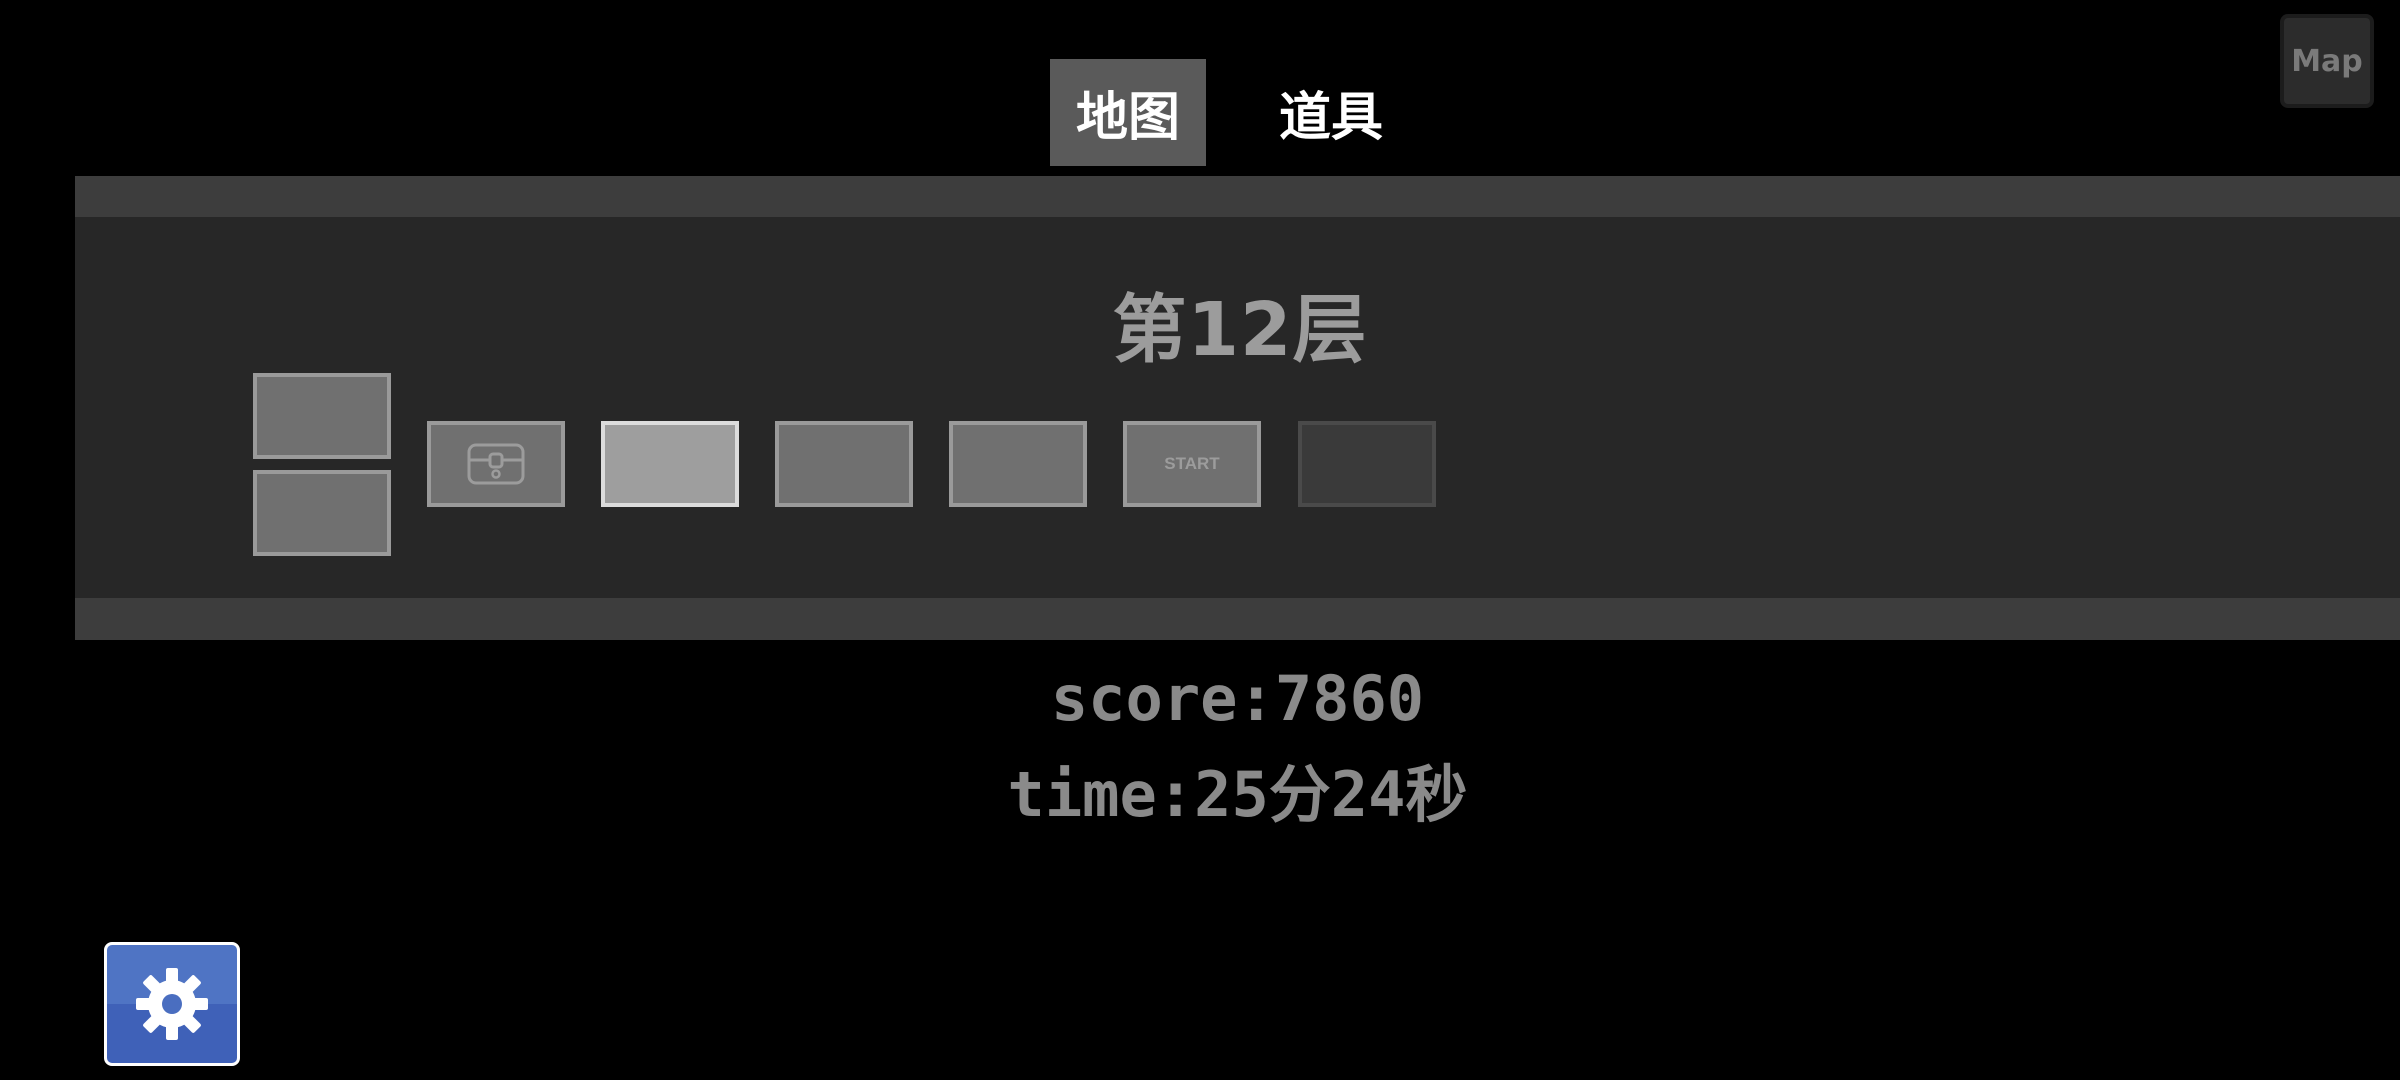  I want to click on map-room-start: START, so click(1192, 464).